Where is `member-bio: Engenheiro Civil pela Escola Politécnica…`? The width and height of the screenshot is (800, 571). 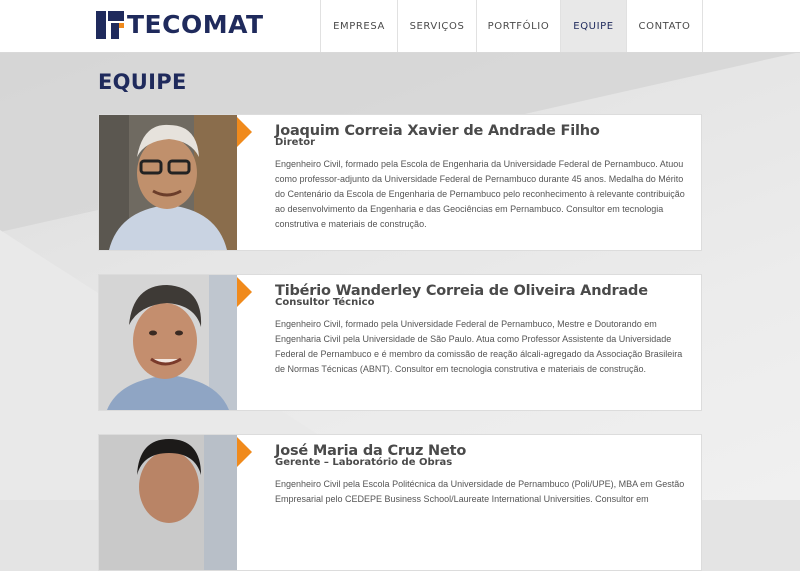
member-bio: Engenheiro Civil pela Escola Politécnica… is located at coordinates (480, 491).